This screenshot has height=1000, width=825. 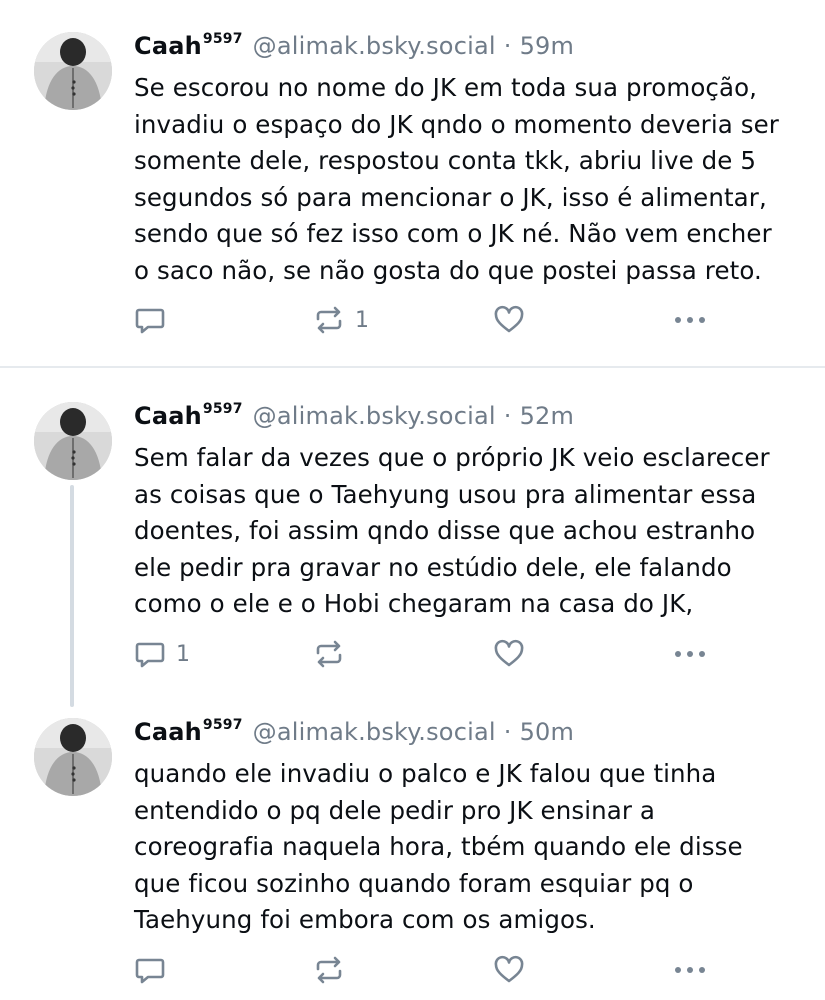 I want to click on post-header: Caah9597 @alimak.bsky.social · 59m, so click(x=354, y=49).